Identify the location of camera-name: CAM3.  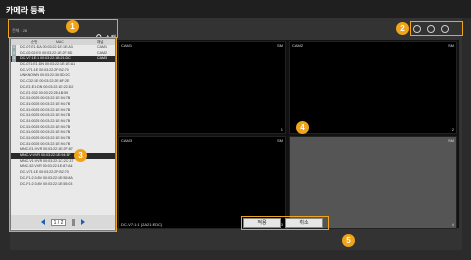
(127, 140).